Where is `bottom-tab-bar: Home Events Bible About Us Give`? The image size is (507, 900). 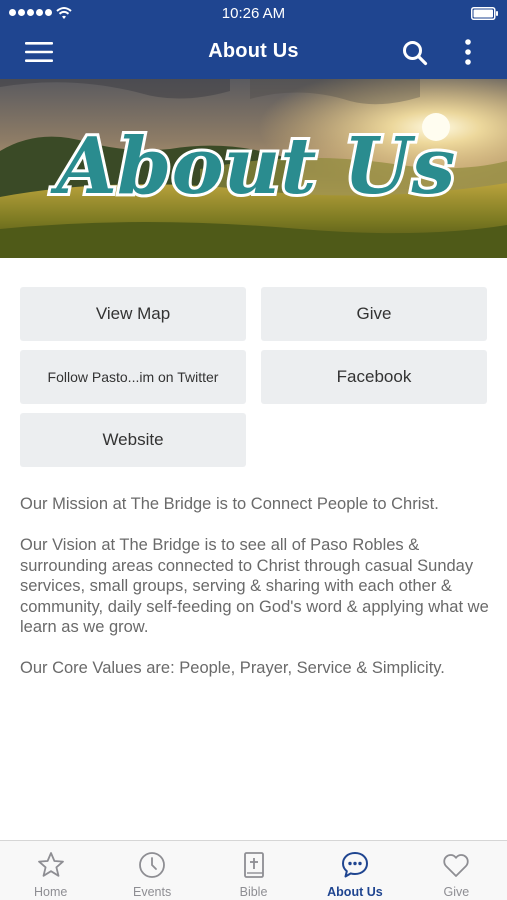 bottom-tab-bar: Home Events Bible About Us Give is located at coordinates (253, 870).